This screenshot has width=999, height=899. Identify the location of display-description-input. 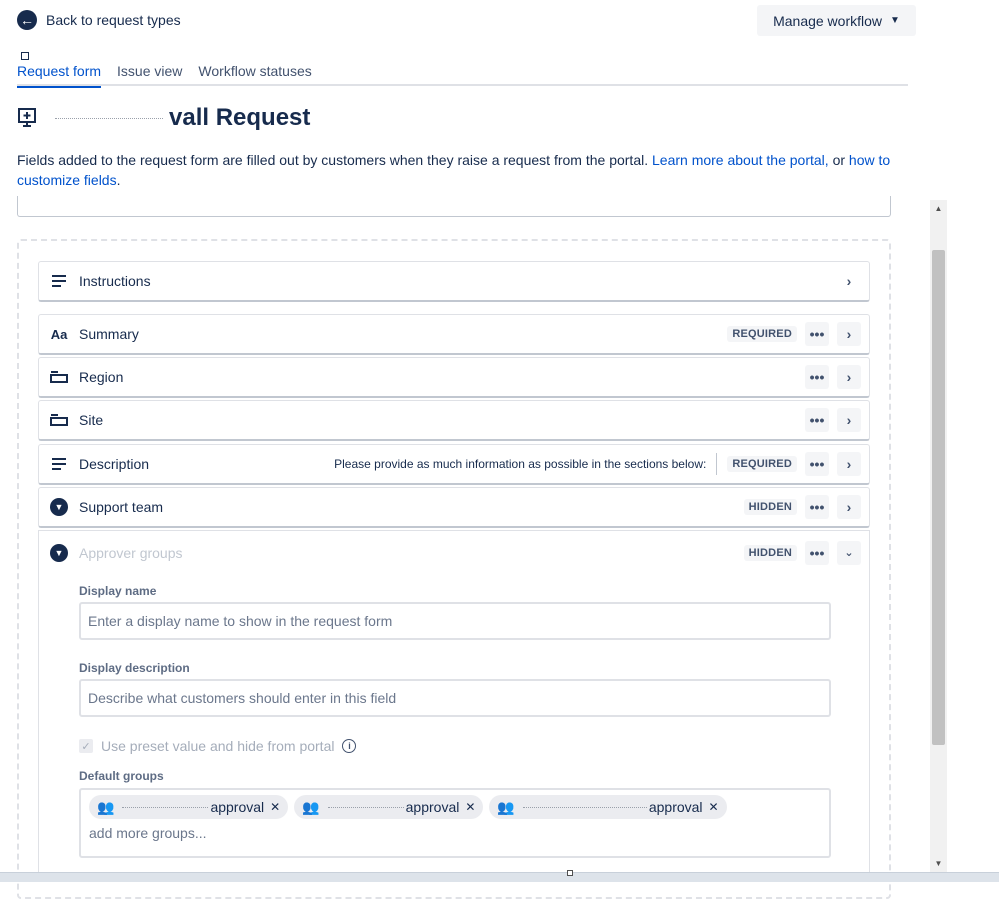
(455, 698).